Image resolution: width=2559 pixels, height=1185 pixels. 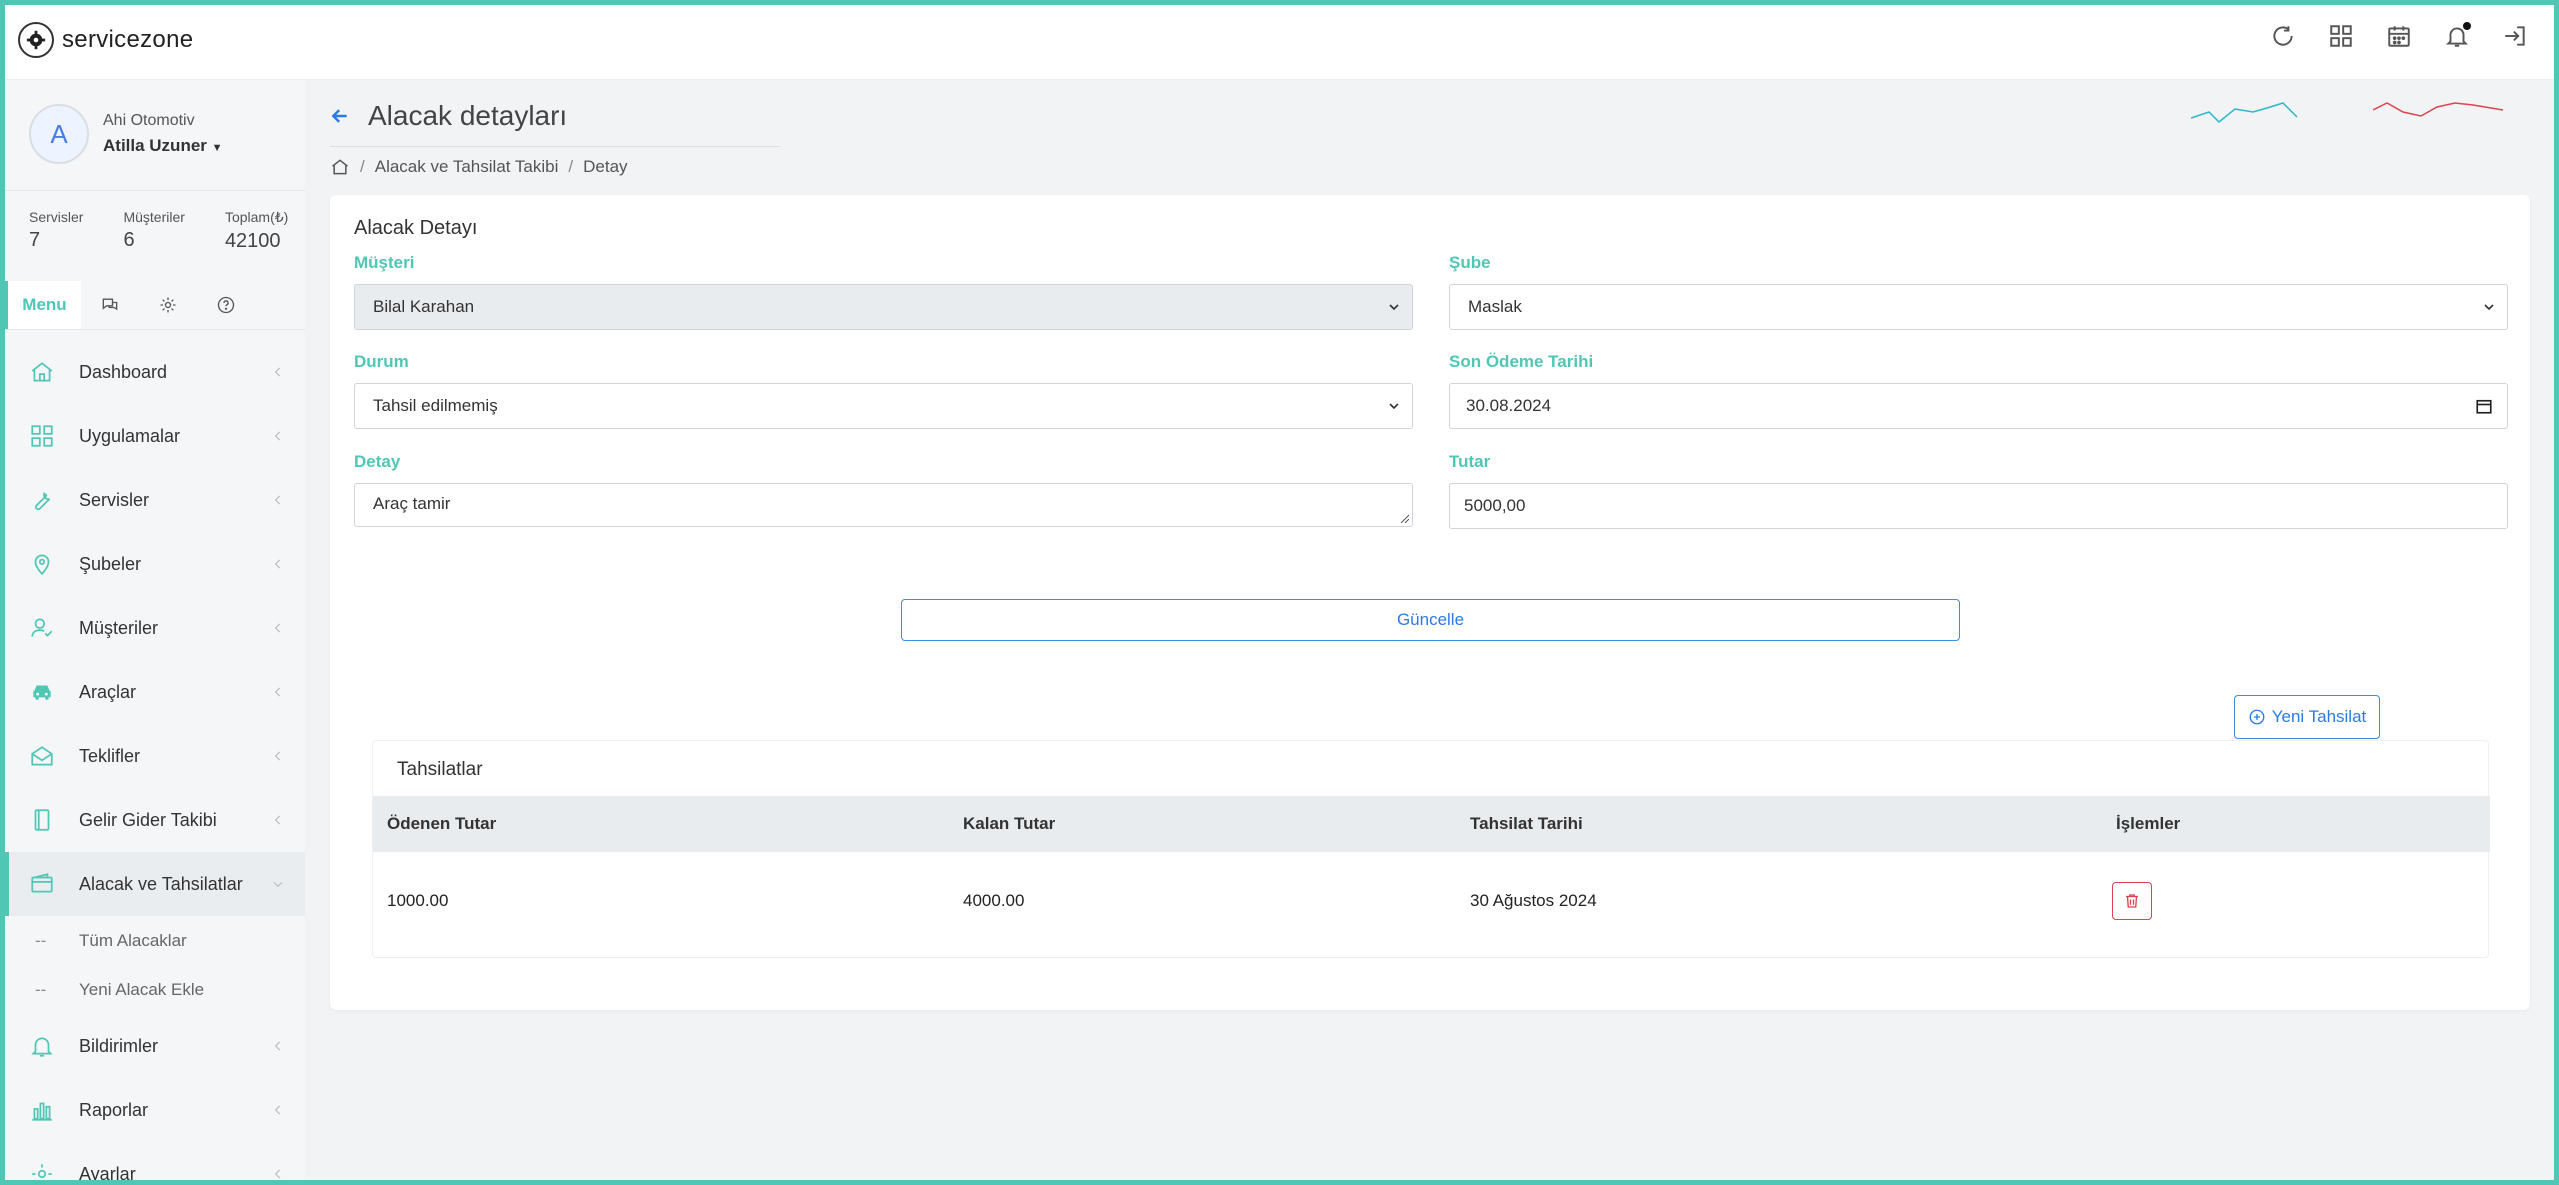 I want to click on date-value: 30.08.2024, so click(x=1509, y=405).